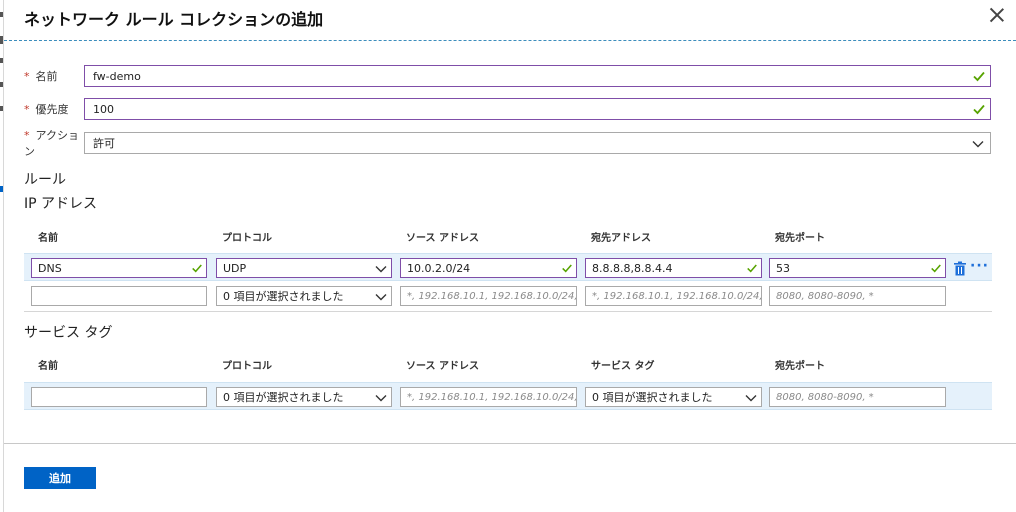  I want to click on header-divider, so click(510, 40).